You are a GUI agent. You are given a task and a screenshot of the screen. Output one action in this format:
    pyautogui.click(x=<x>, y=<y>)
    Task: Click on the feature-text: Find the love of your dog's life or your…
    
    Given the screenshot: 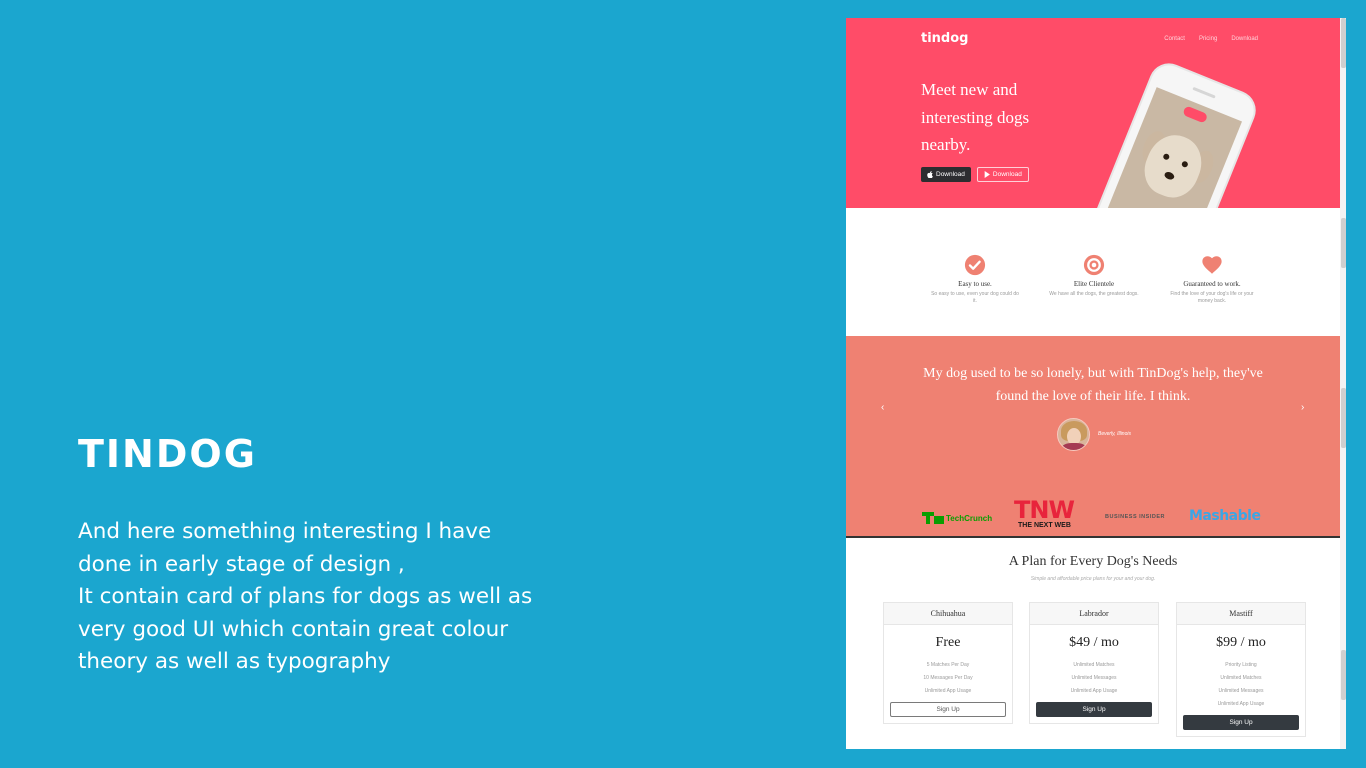 What is the action you would take?
    pyautogui.click(x=1212, y=297)
    